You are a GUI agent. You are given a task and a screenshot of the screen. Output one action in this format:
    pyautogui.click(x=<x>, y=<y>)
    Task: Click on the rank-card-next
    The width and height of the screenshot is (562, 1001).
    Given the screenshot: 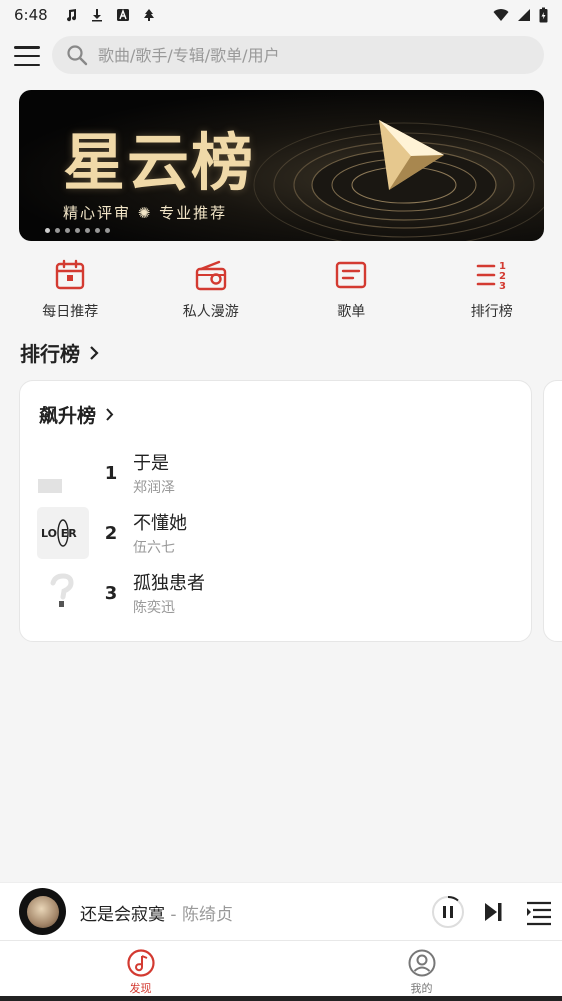 What is the action you would take?
    pyautogui.click(x=552, y=511)
    